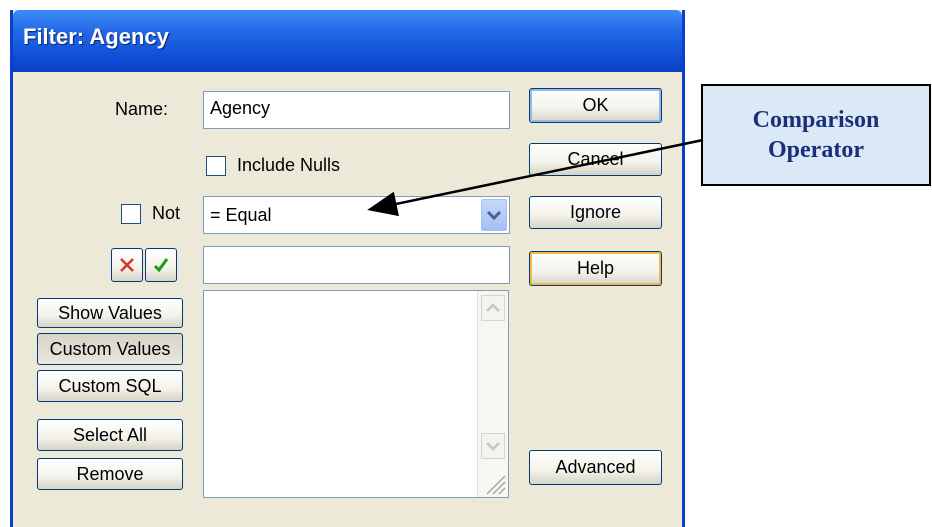 The height and width of the screenshot is (527, 932). I want to click on annotation-line-1: Comparison, so click(816, 120).